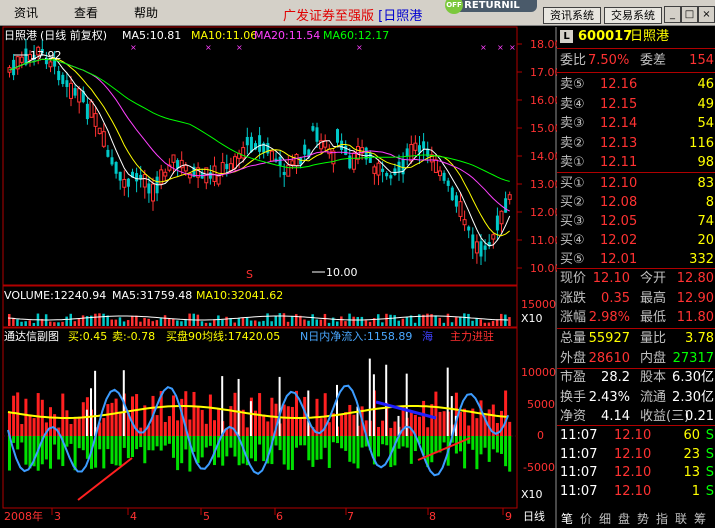 This screenshot has width=715, height=528. Describe the element at coordinates (681, 518) in the screenshot. I see `tab-link: 联` at that location.